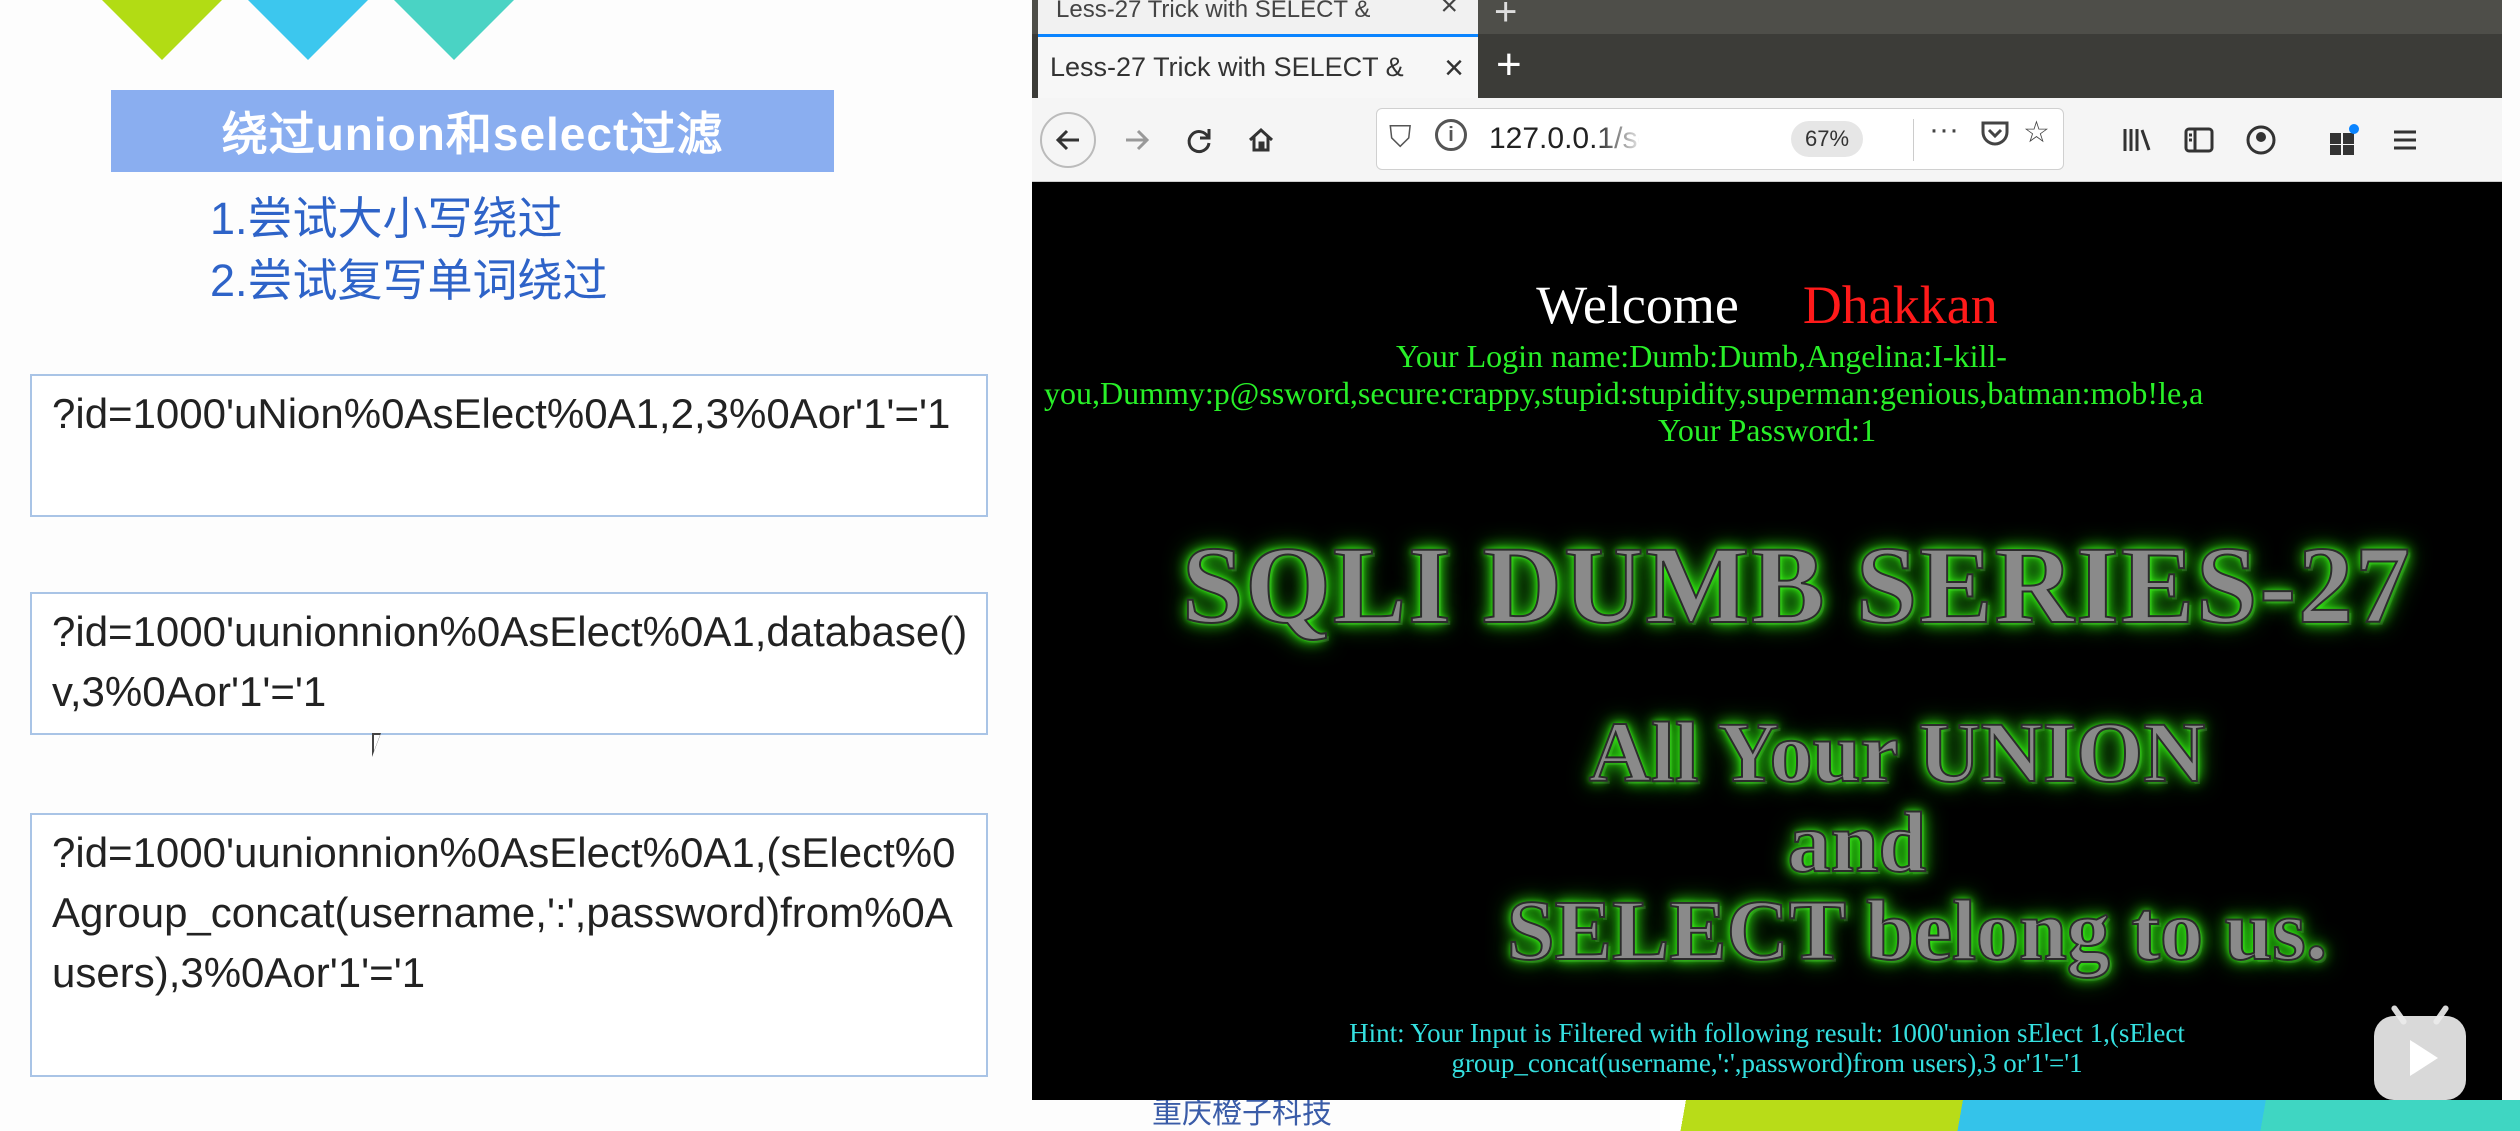  I want to click on decor-triangle-teal, so click(454, 30).